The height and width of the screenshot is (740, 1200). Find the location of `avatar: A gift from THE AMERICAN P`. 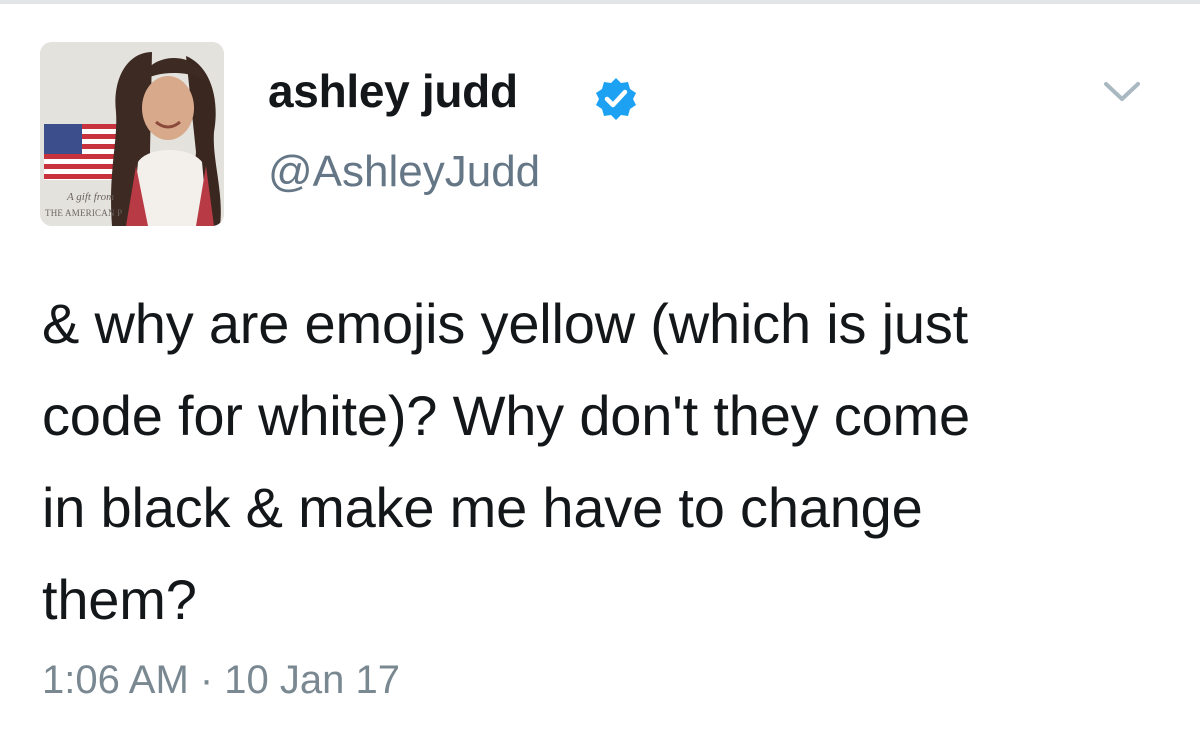

avatar: A gift from THE AMERICAN P is located at coordinates (132, 134).